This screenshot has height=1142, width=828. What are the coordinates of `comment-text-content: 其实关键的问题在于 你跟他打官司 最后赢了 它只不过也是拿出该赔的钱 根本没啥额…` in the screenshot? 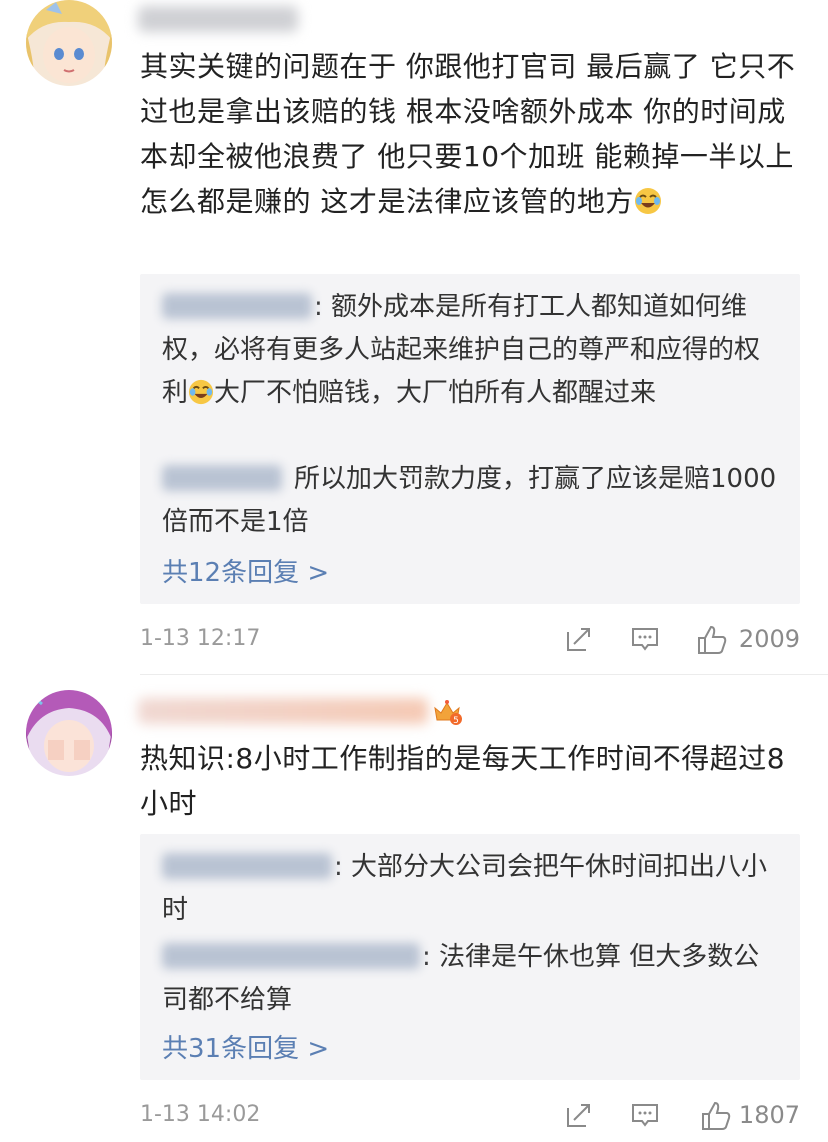 It's located at (468, 134).